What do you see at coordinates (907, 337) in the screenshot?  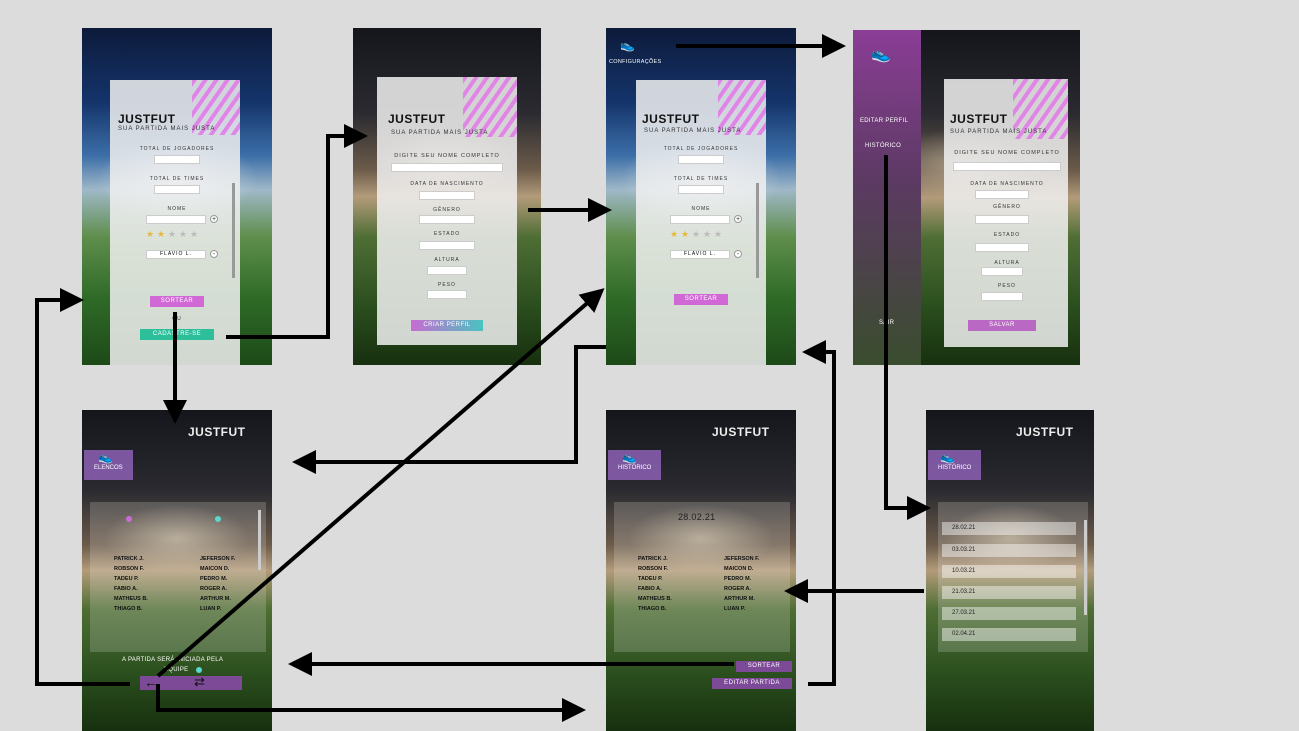 I see `flow-arrow-history` at bounding box center [907, 337].